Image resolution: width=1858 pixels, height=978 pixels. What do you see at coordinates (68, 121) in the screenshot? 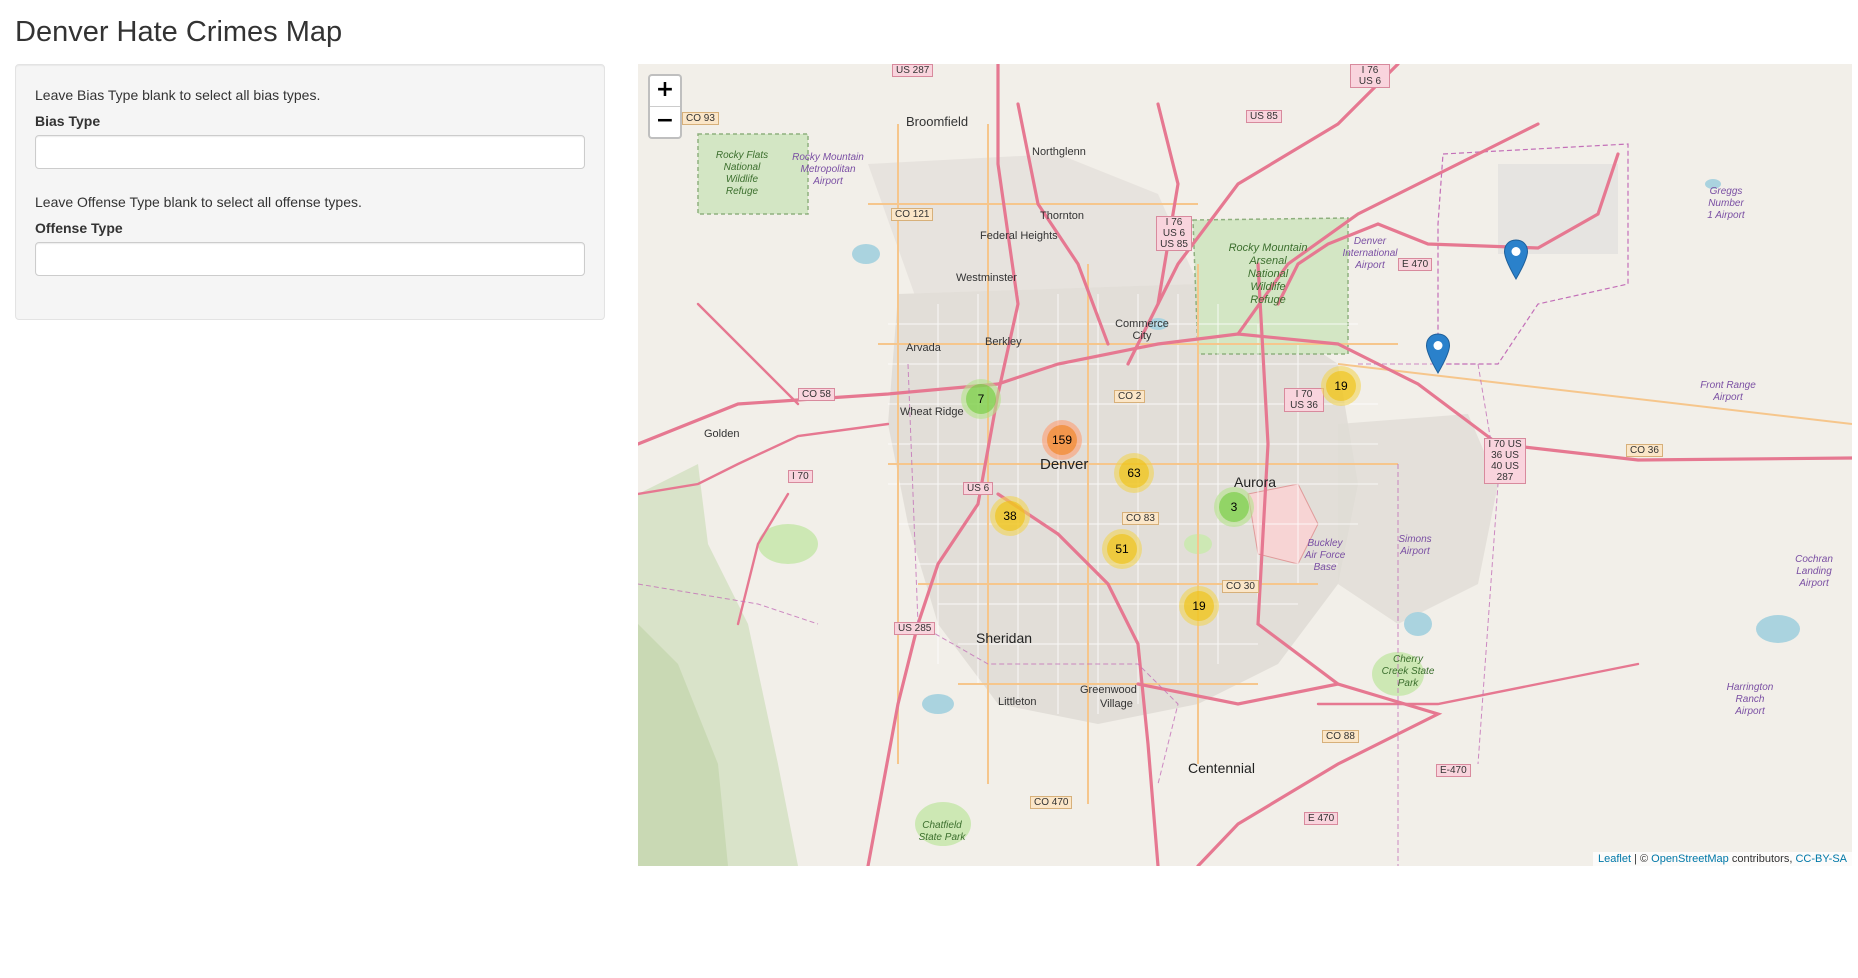
I see `bias-type-label: Bias Type` at bounding box center [68, 121].